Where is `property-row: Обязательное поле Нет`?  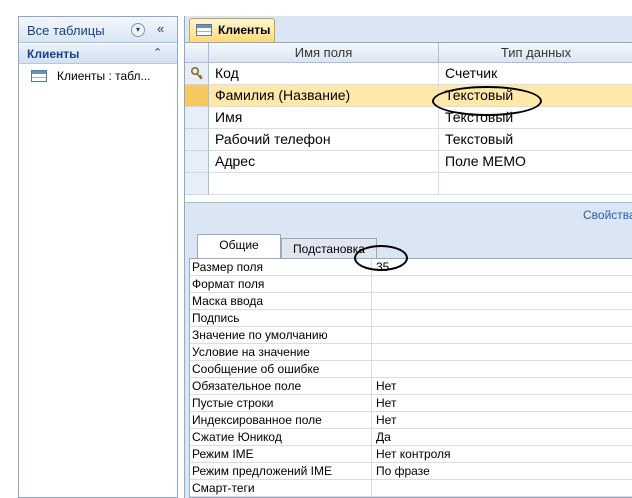 property-row: Обязательное поле Нет is located at coordinates (411, 386).